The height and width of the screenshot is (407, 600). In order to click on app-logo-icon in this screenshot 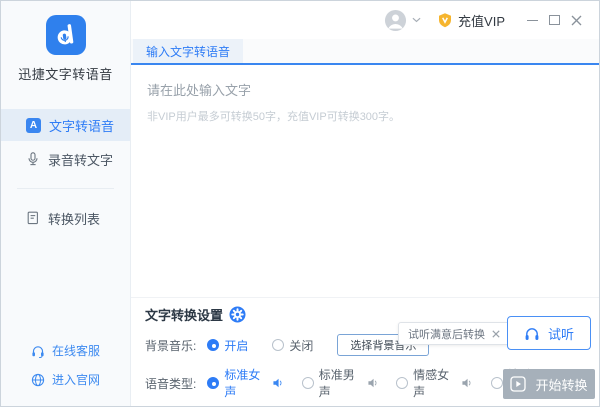, I will do `click(65, 35)`.